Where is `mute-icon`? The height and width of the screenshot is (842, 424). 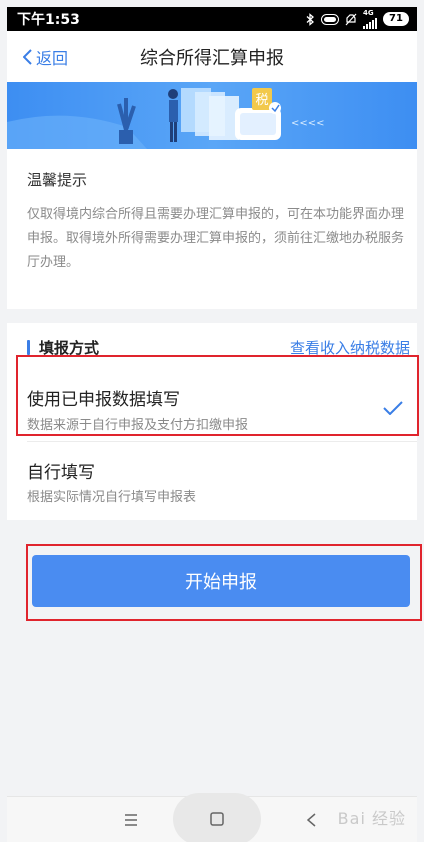 mute-icon is located at coordinates (351, 19).